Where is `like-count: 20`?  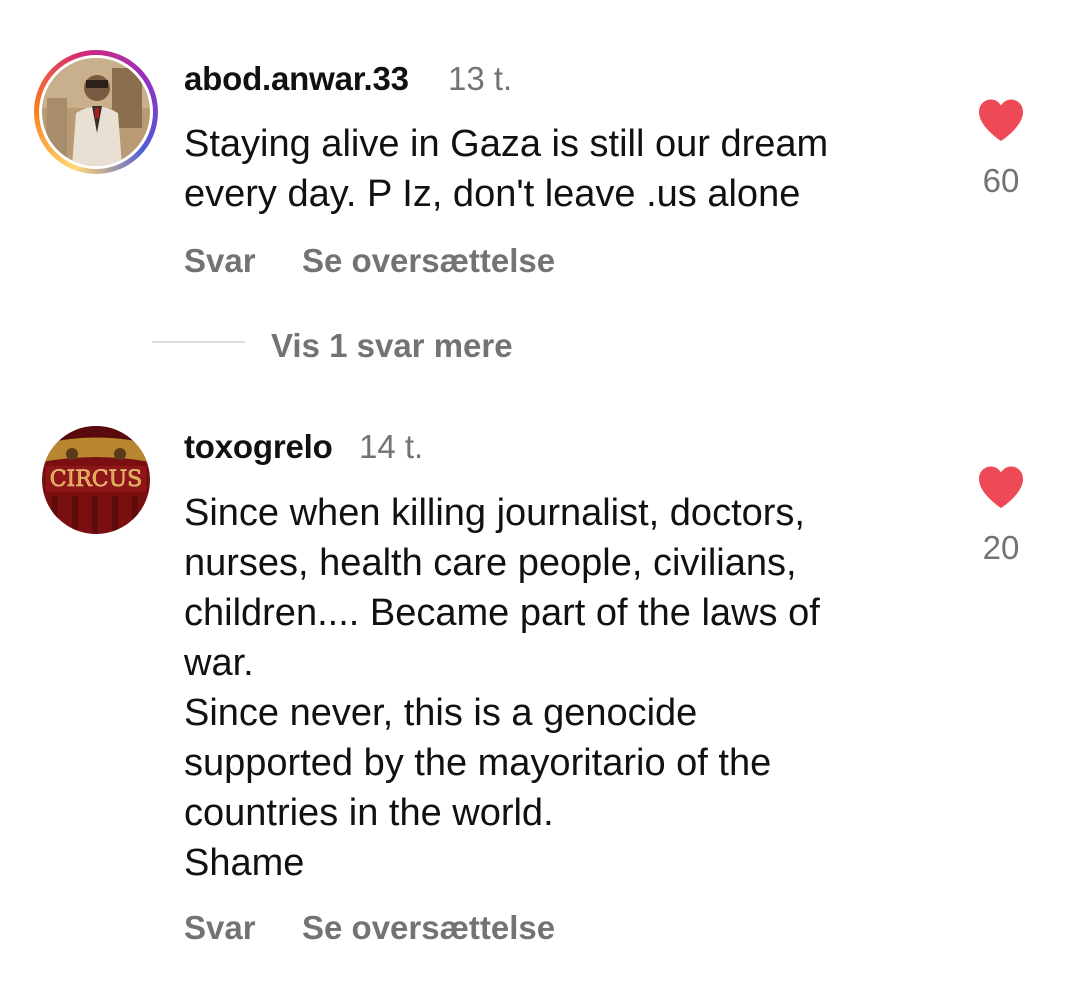
like-count: 20 is located at coordinates (1001, 547).